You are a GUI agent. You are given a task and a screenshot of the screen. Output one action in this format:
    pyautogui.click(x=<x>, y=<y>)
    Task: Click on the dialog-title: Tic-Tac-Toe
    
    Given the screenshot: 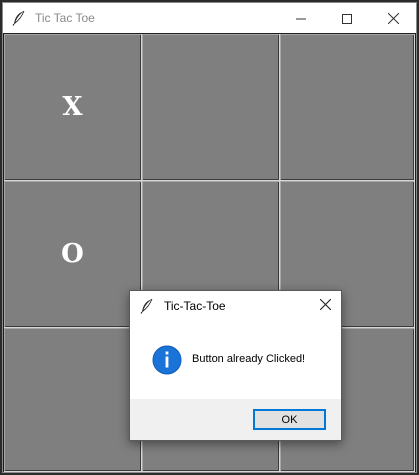 What is the action you would take?
    pyautogui.click(x=195, y=306)
    